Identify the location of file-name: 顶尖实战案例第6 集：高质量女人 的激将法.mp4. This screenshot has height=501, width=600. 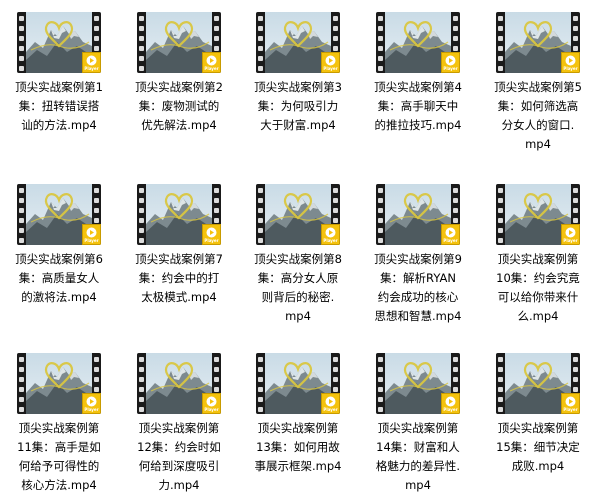
(59, 278).